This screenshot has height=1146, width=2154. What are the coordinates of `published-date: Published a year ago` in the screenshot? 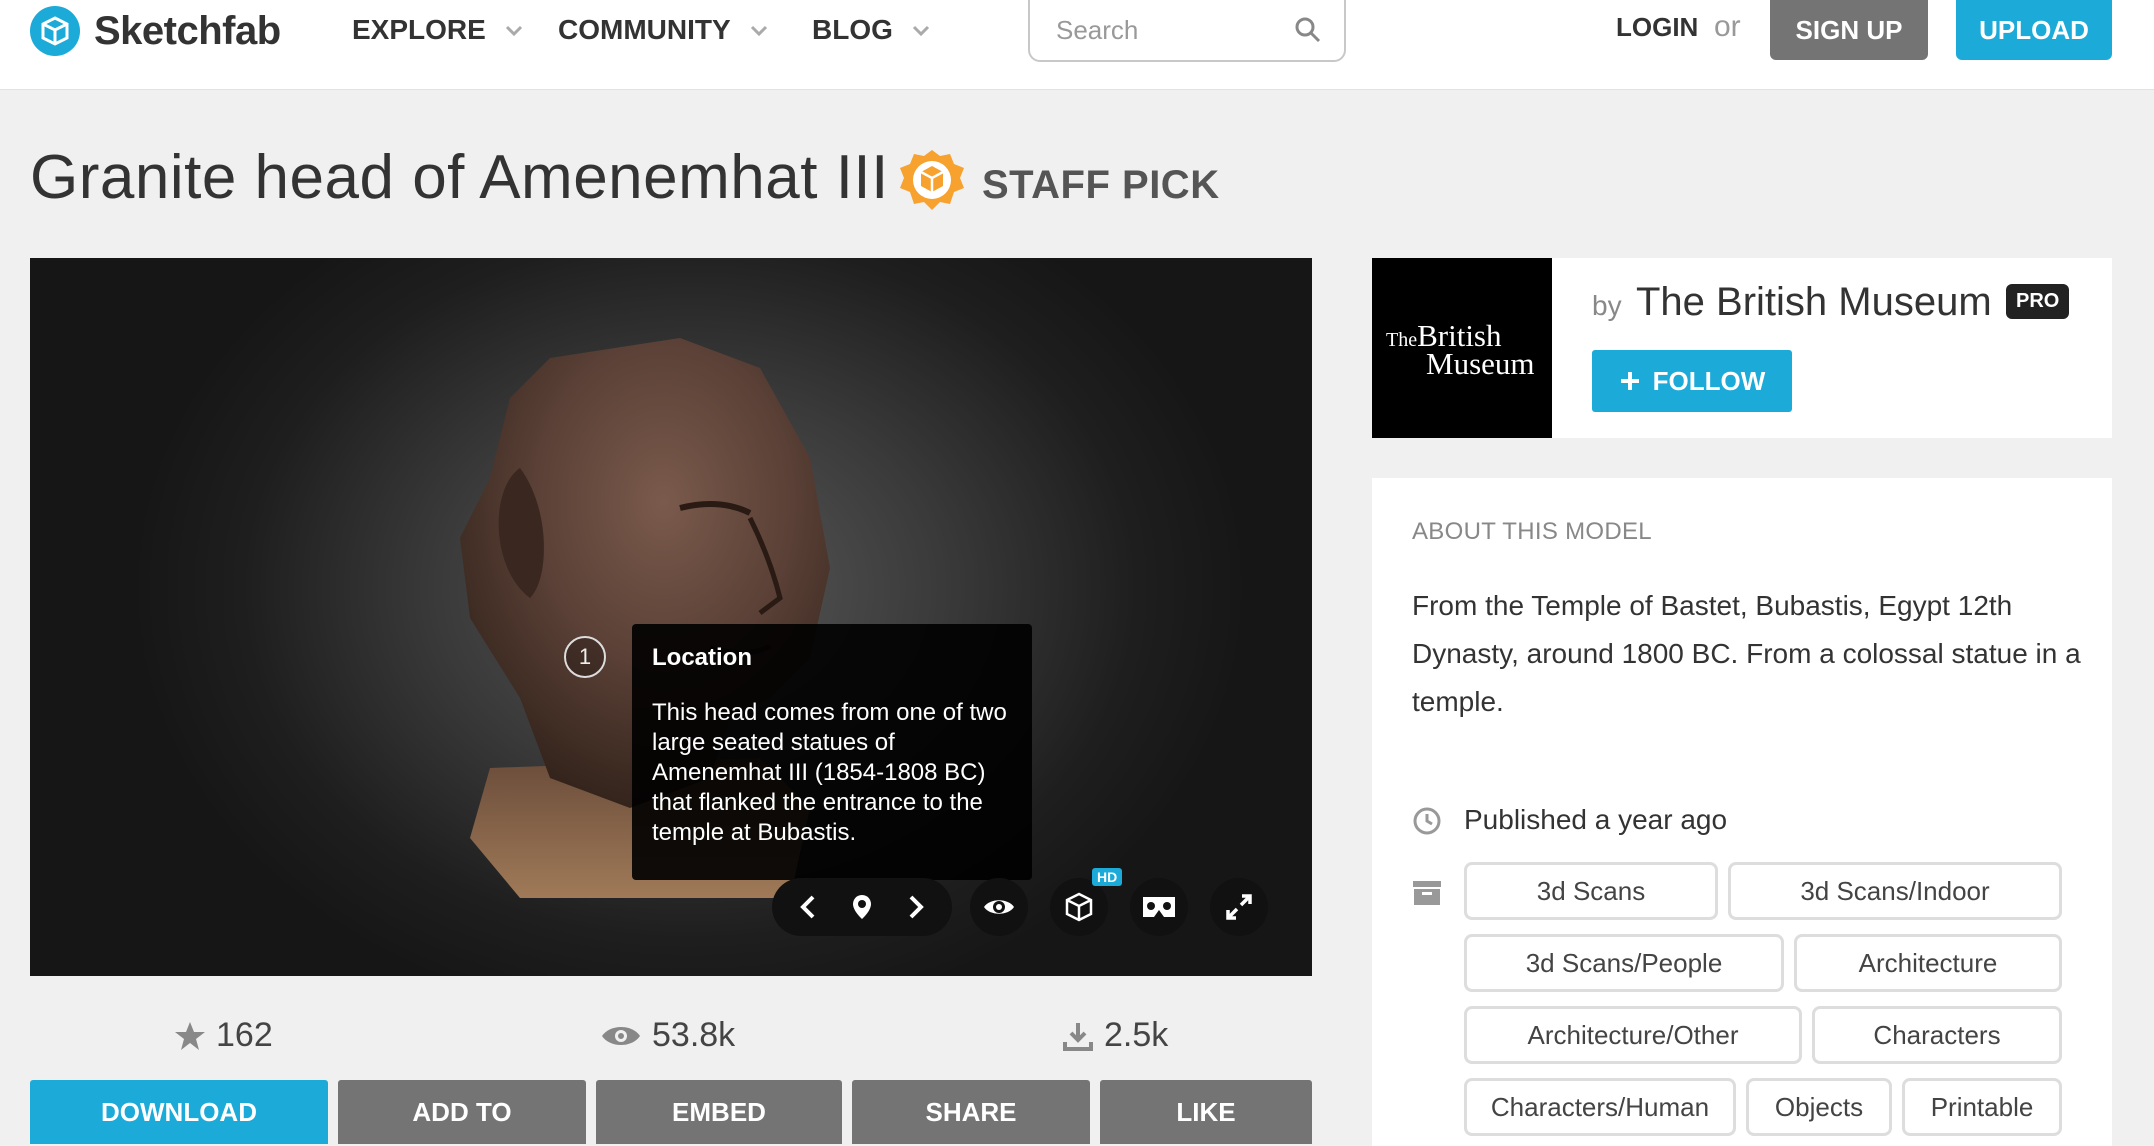 It's located at (1596, 819).